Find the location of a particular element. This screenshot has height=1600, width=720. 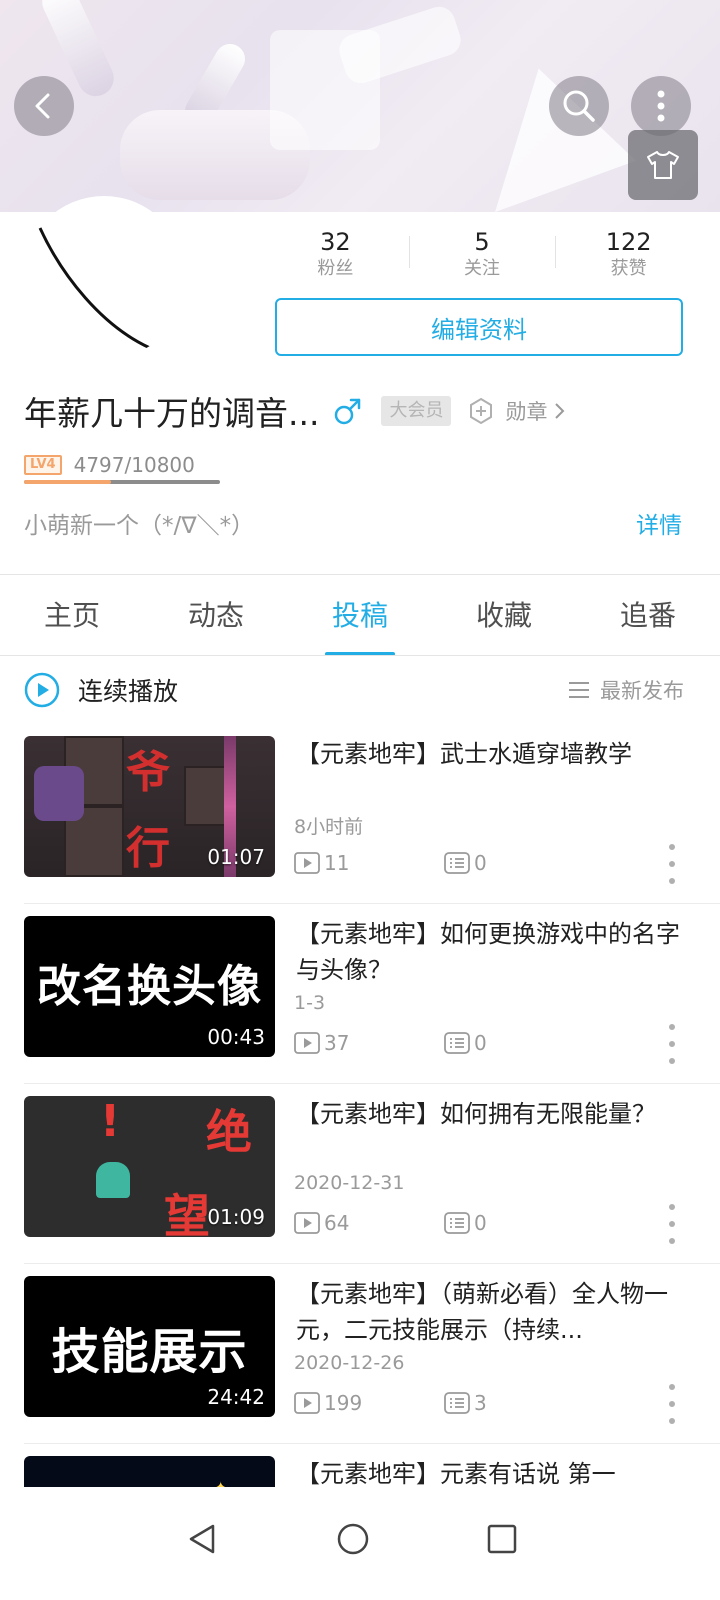

play-count: 64 is located at coordinates (321, 1223).